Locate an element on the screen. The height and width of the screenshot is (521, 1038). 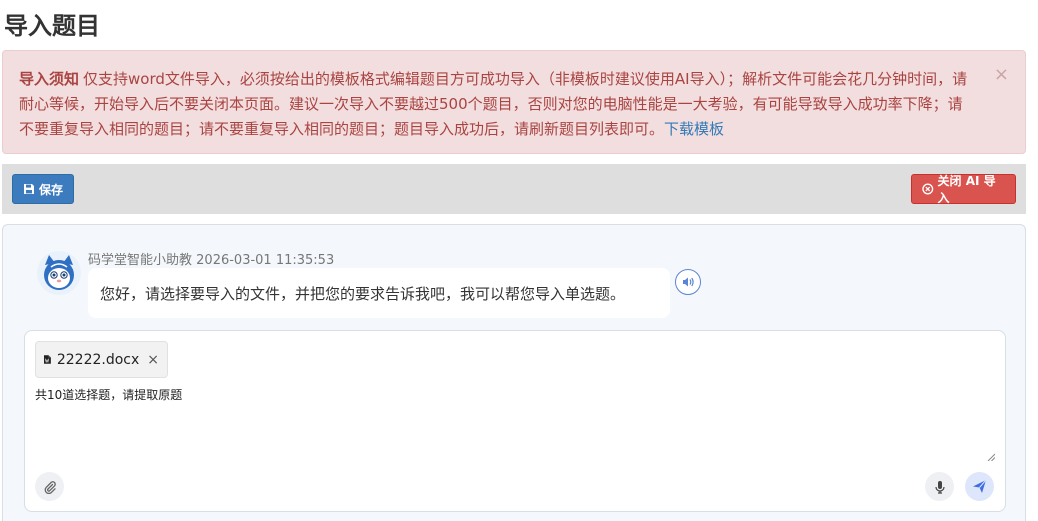
save-button-label: 保存 is located at coordinates (51, 189).